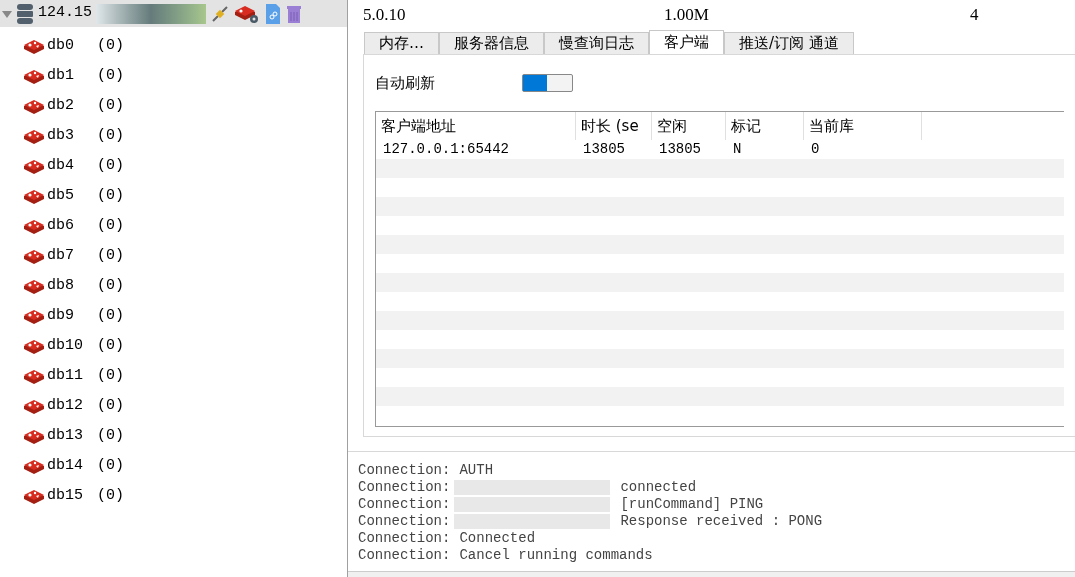  Describe the element at coordinates (71, 256) in the screenshot. I see `database-name: db7` at that location.